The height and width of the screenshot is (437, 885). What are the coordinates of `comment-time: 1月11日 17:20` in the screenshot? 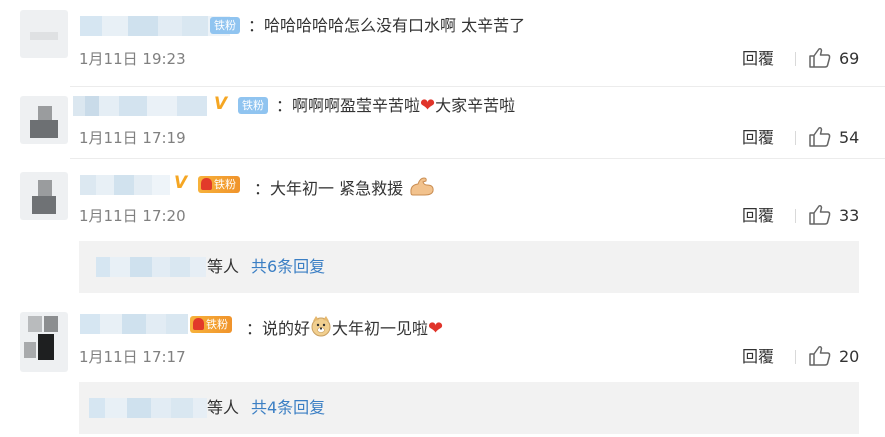 It's located at (132, 216).